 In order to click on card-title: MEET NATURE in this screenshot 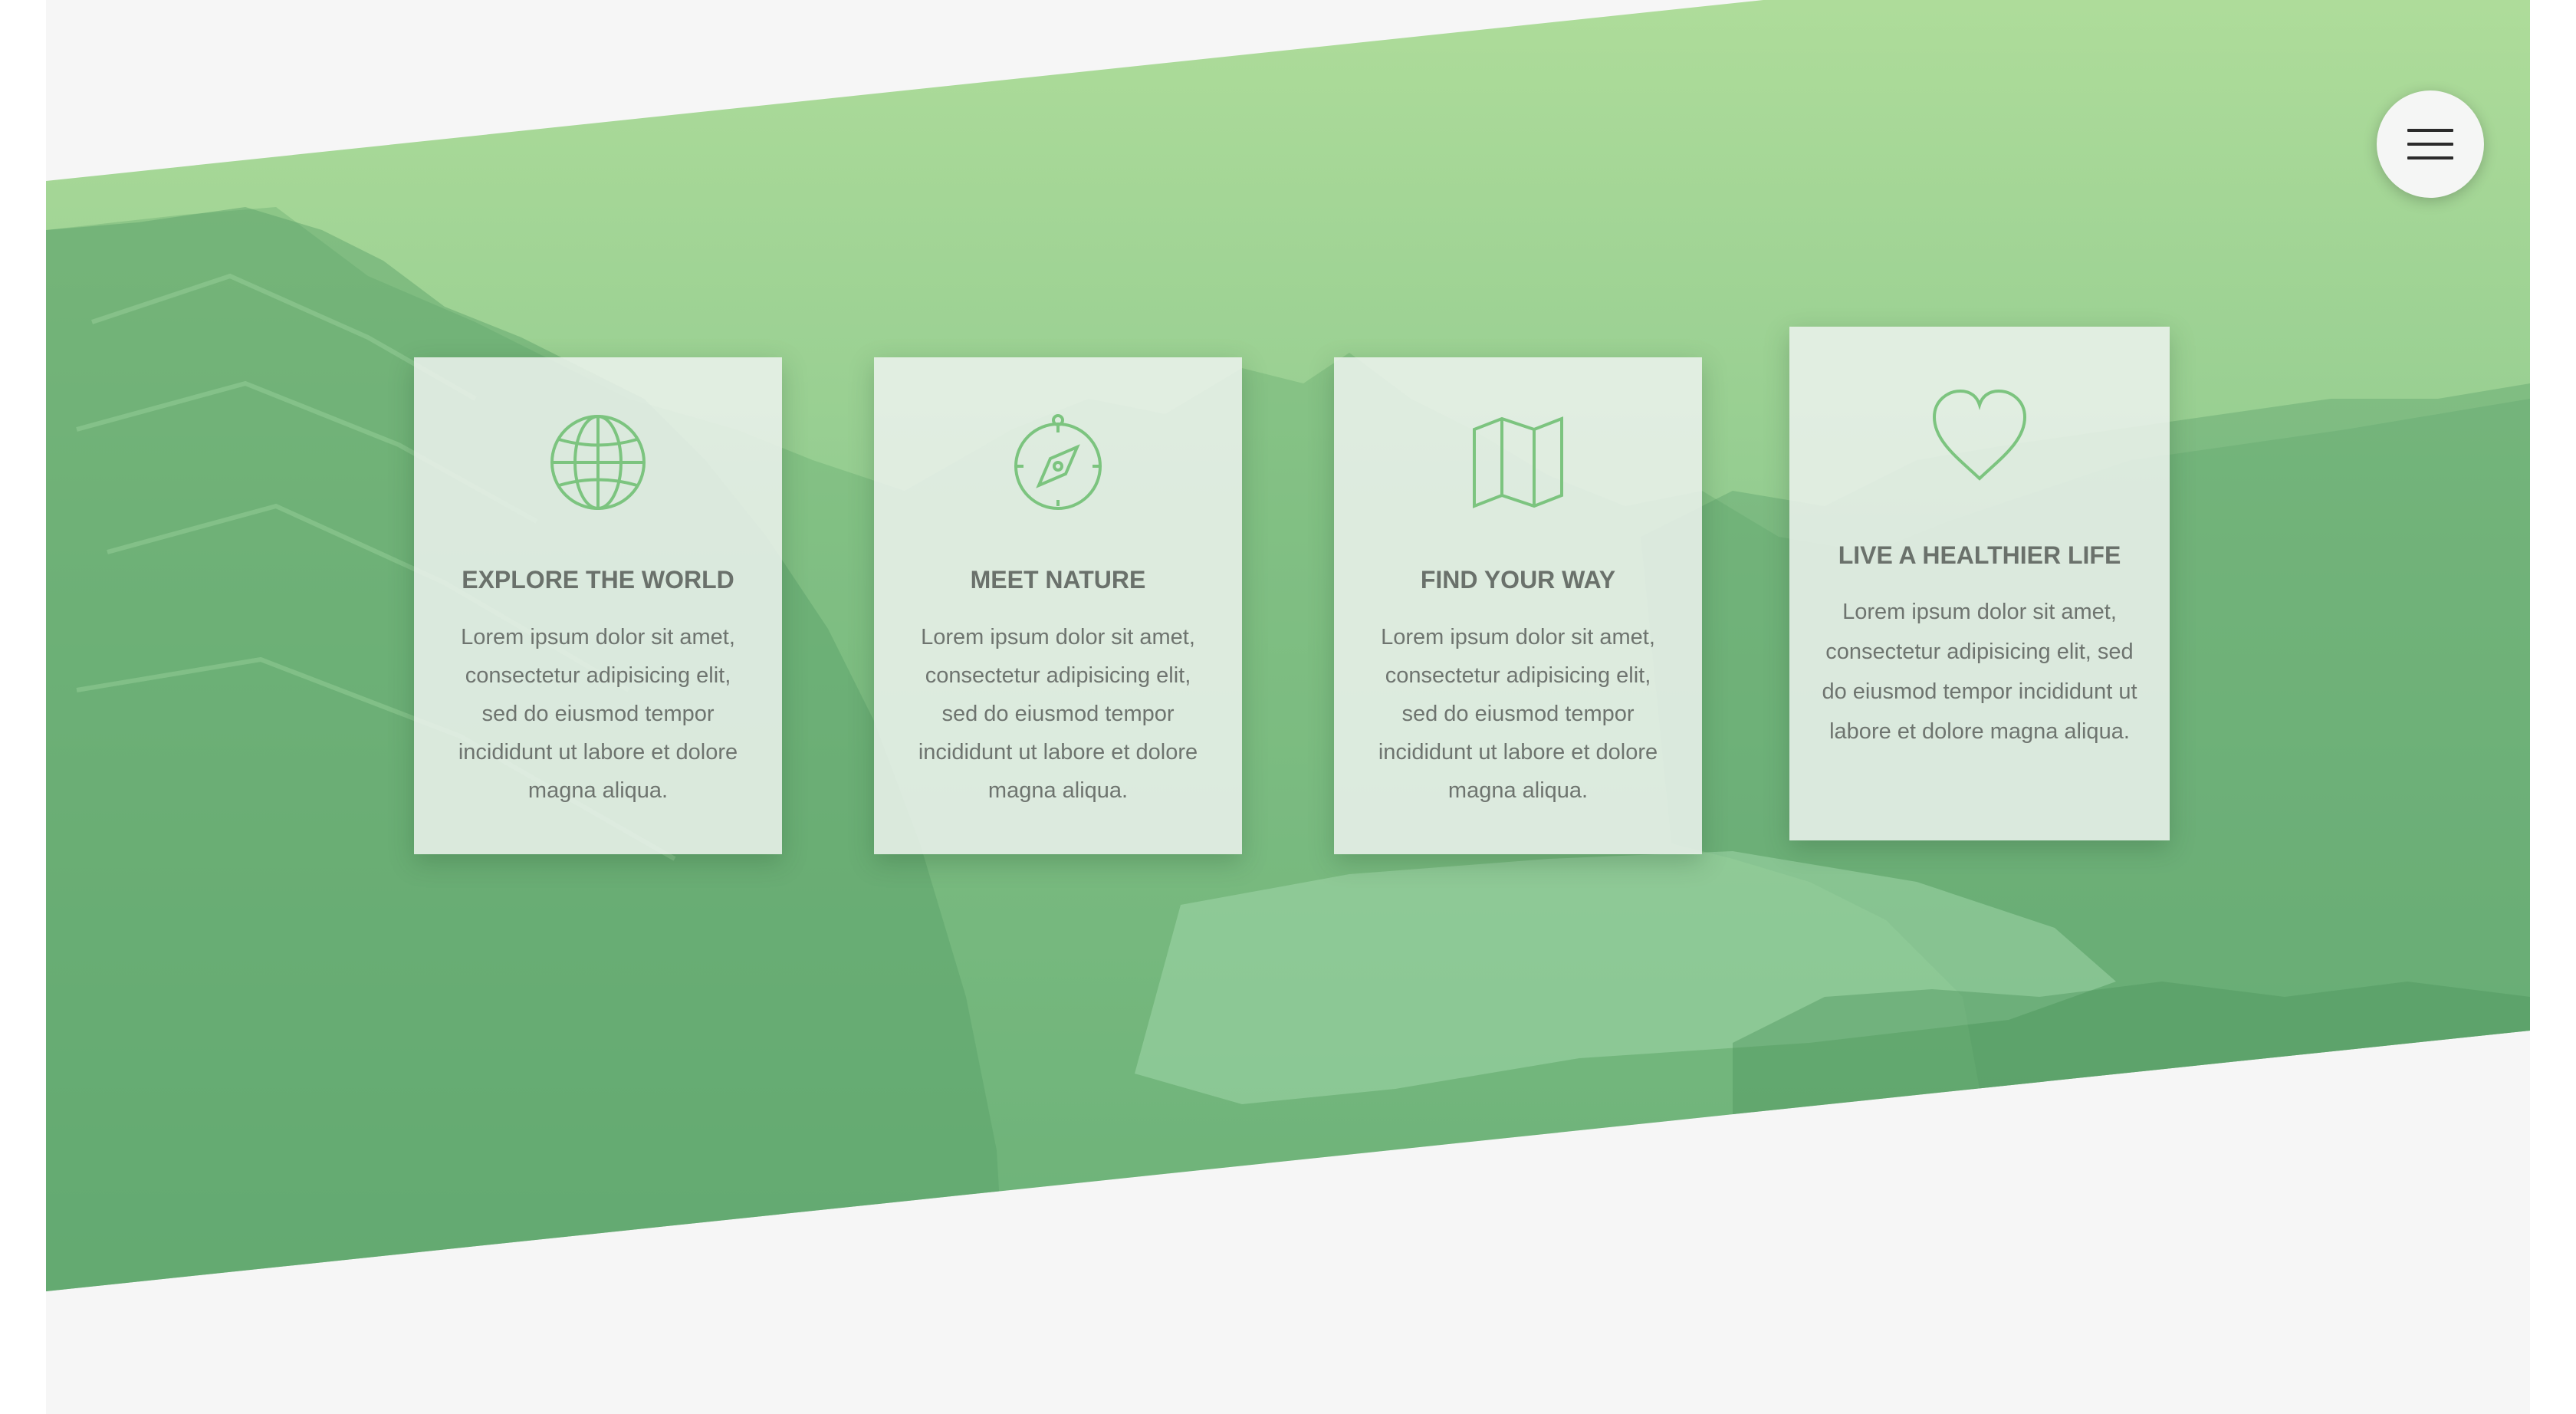, I will do `click(1058, 580)`.